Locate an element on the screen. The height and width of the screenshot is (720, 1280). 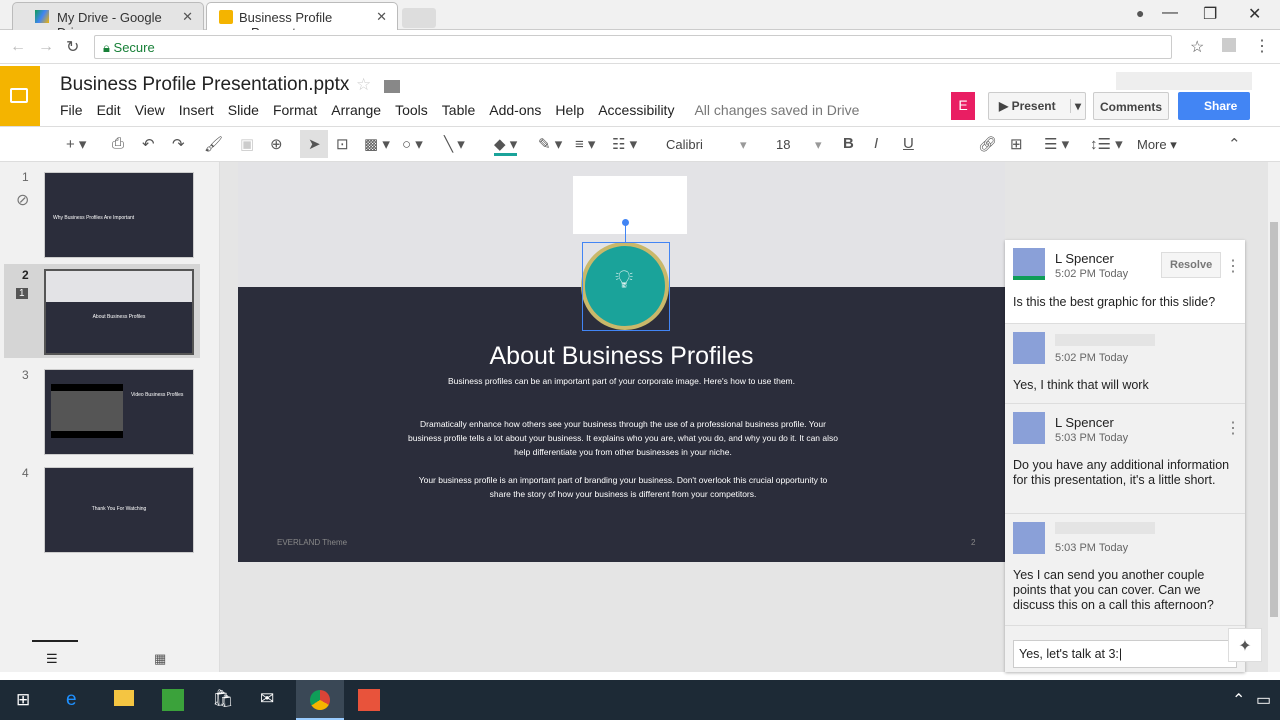
undo-icon: ↶ is located at coordinates (148, 144).